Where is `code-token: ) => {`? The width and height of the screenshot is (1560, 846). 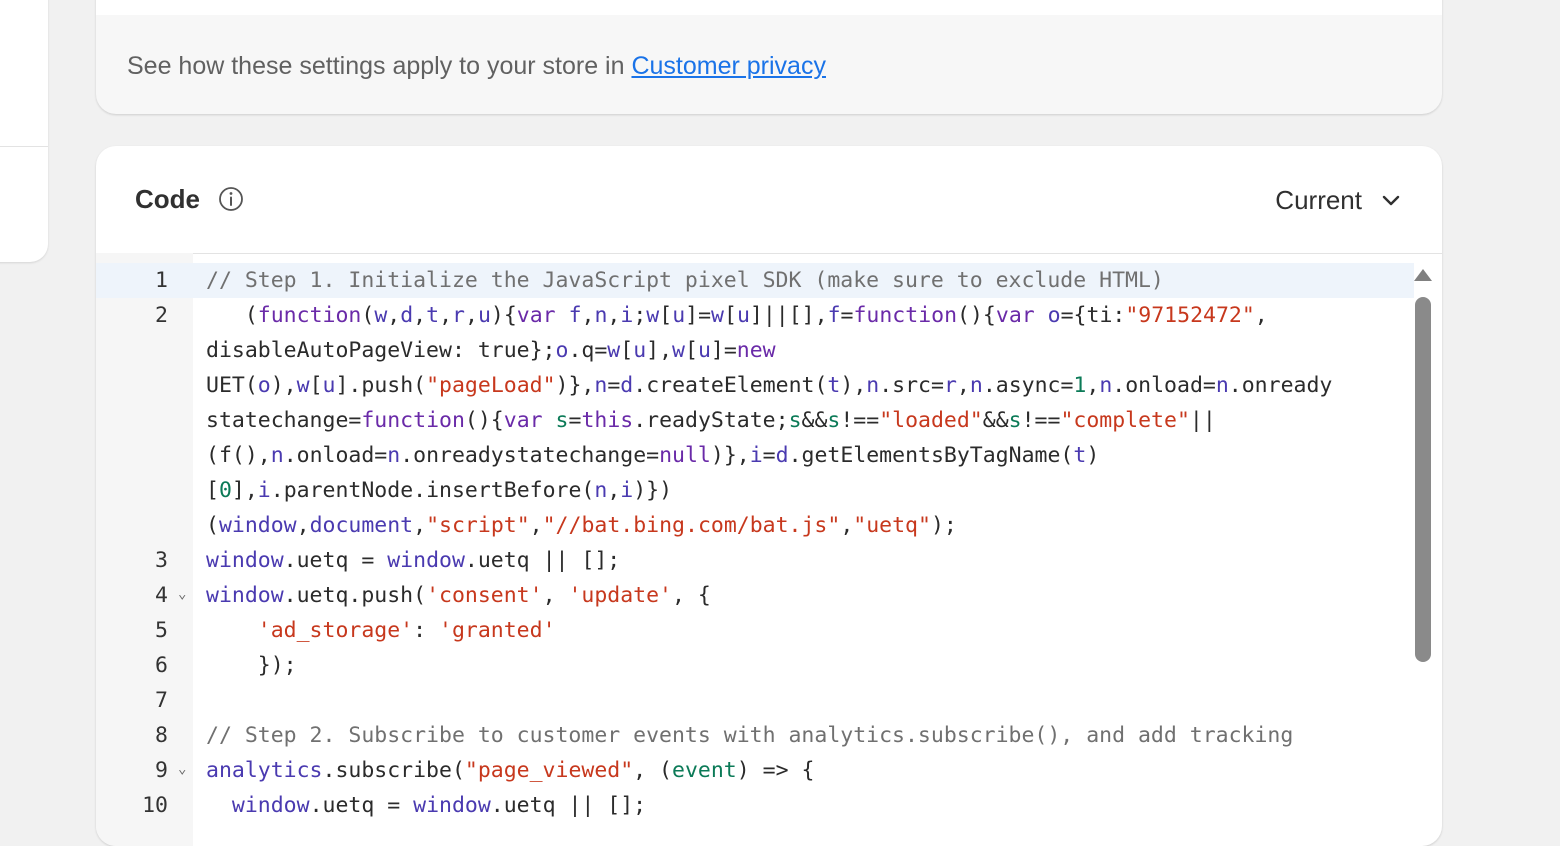
code-token: ) => { is located at coordinates (775, 770).